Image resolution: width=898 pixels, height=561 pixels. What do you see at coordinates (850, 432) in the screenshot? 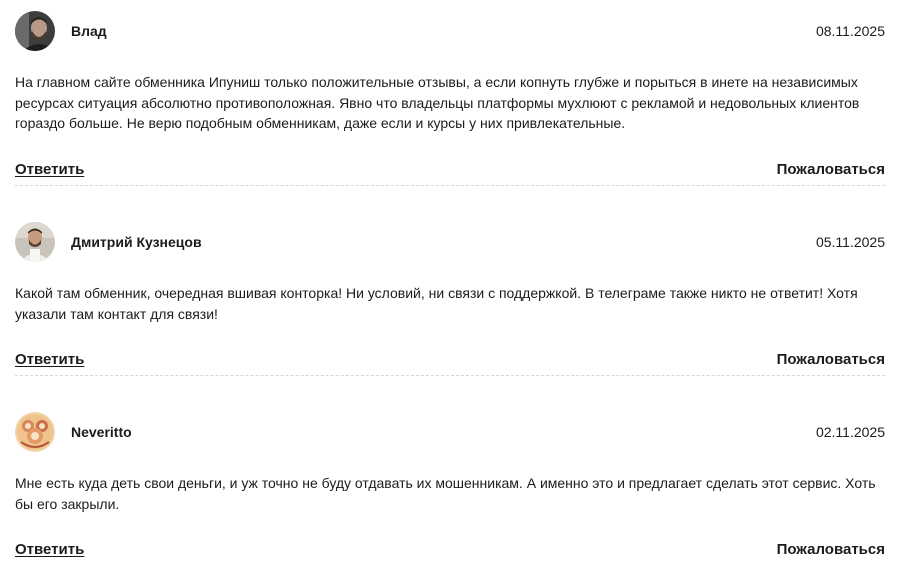
I see `review-date: 02.11.2025` at bounding box center [850, 432].